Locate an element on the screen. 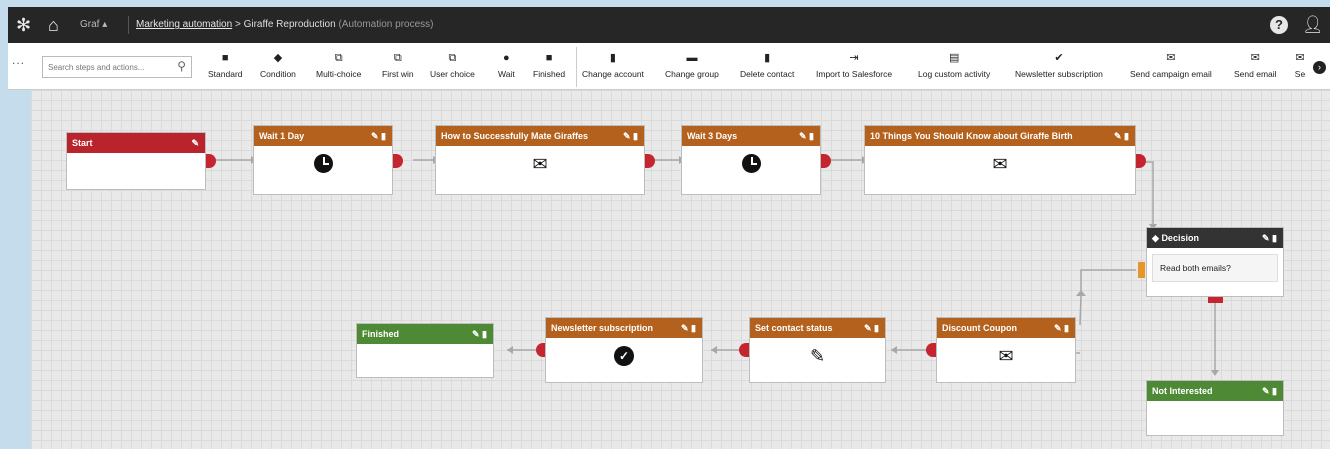 The height and width of the screenshot is (449, 1330). node-email-mate-giraffes: How to Successfully Mate Giraffes ✎ ▮ ✉ is located at coordinates (540, 160).